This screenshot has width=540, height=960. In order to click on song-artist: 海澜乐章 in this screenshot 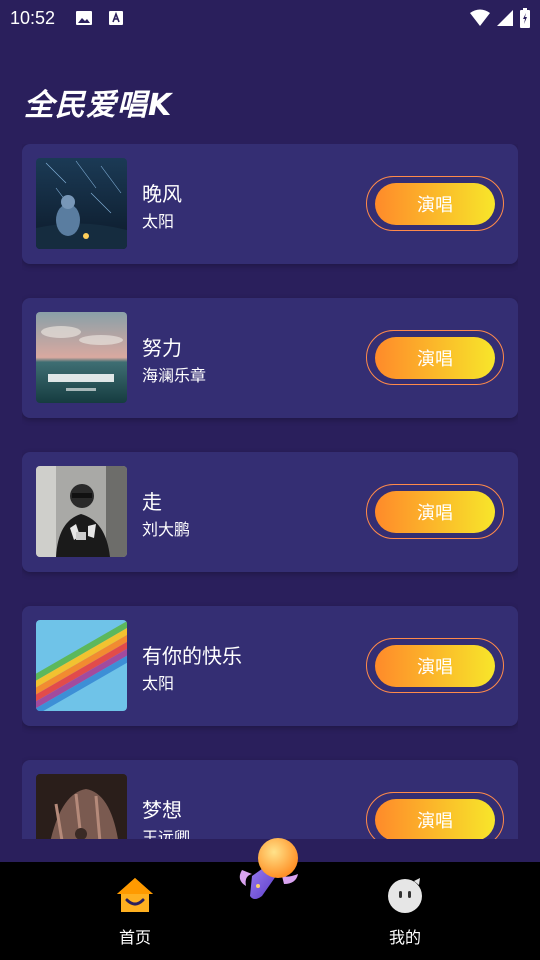, I will do `click(174, 375)`.